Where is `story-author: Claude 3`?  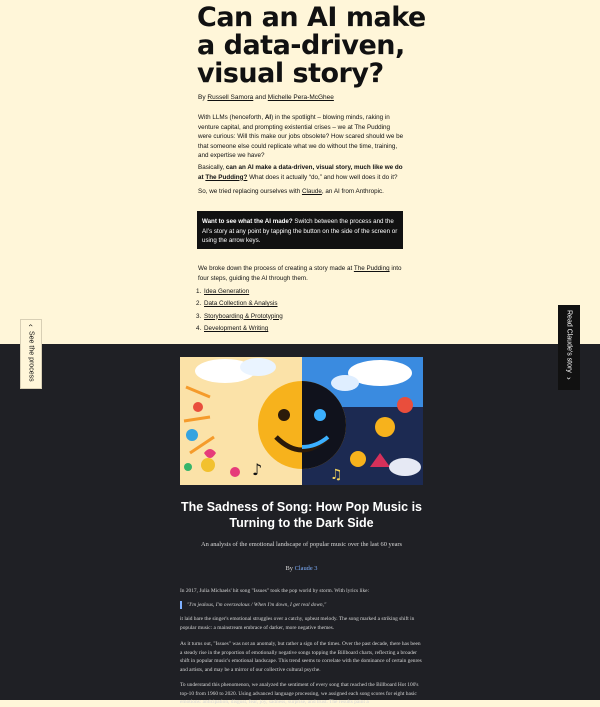 story-author: Claude 3 is located at coordinates (306, 568).